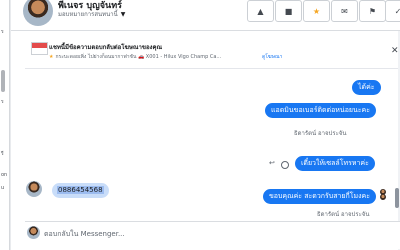 The image size is (400, 250). I want to click on composer-bar, so click(212, 235).